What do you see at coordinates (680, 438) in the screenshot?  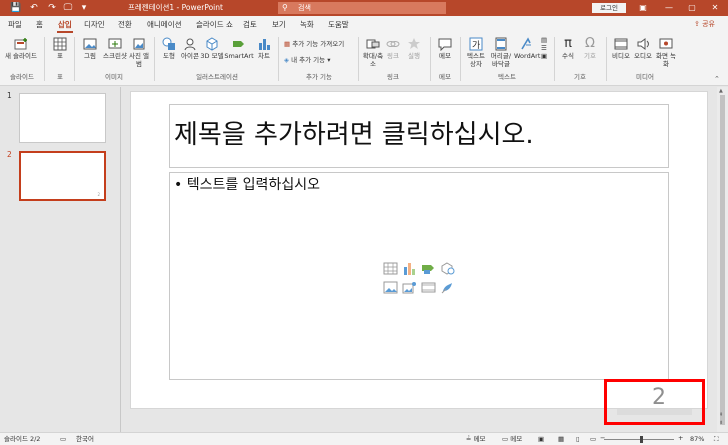 I see `zoom-in-icon: +` at bounding box center [680, 438].